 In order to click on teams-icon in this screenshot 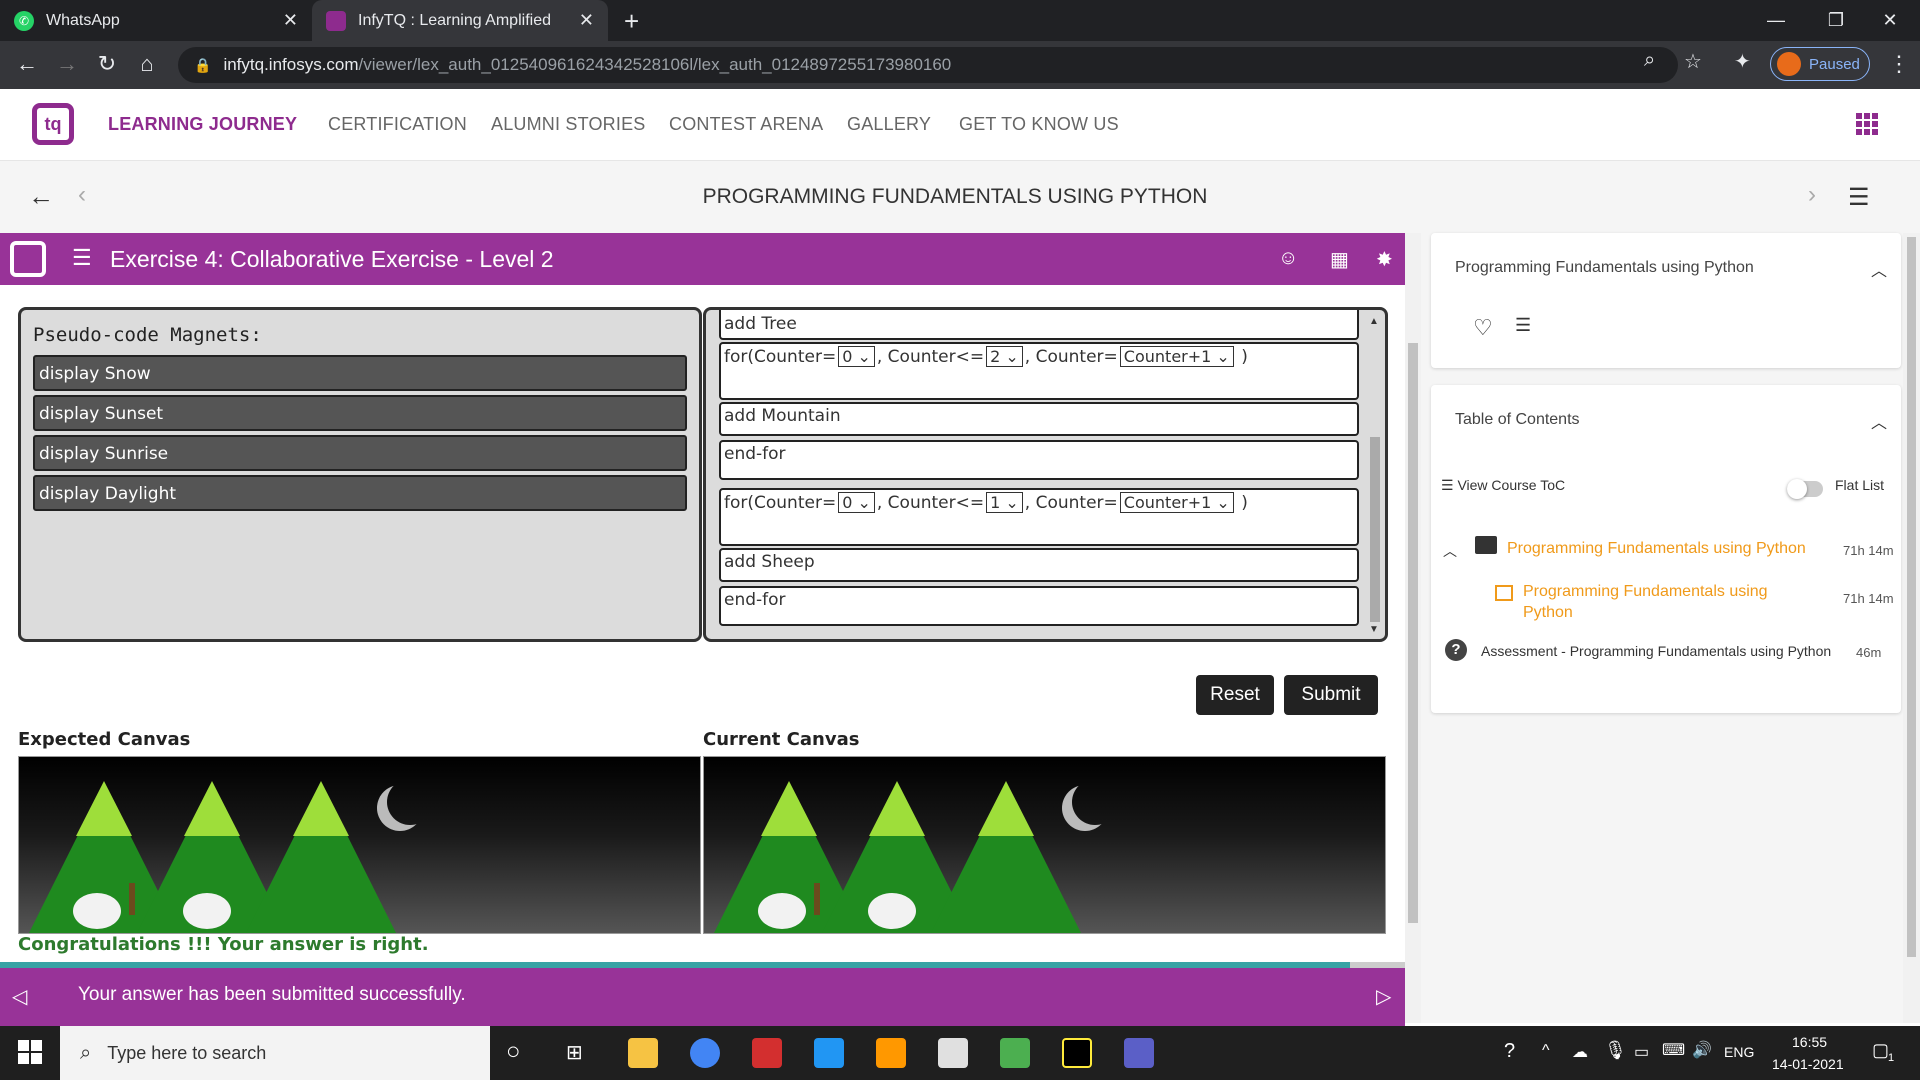, I will do `click(1139, 1053)`.